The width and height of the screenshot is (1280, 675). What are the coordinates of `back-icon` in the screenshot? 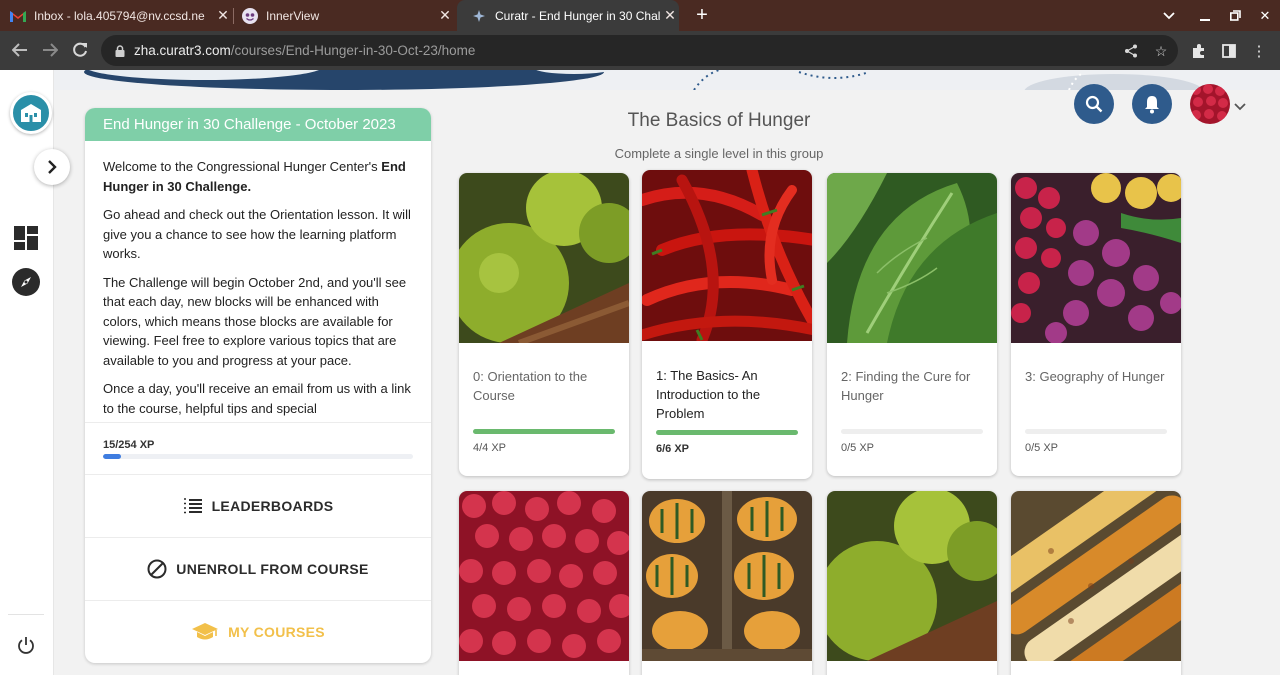 It's located at (20, 50).